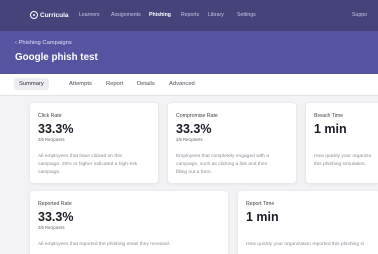 The width and height of the screenshot is (378, 254). I want to click on nav-item-reports: Reports, so click(190, 15).